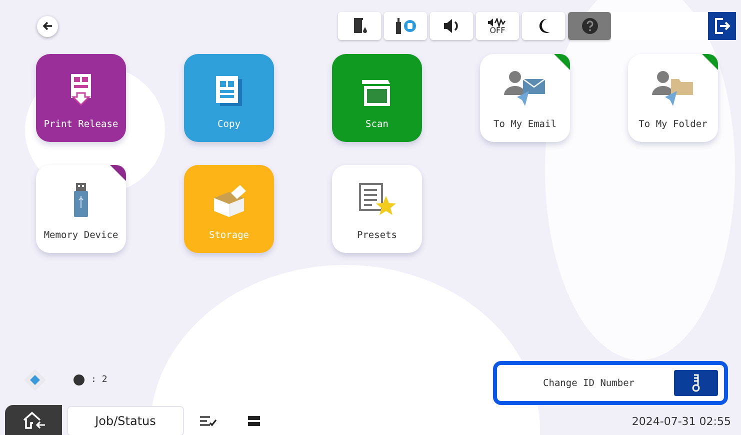 The height and width of the screenshot is (435, 741). What do you see at coordinates (497, 26) in the screenshot?
I see `status-button: OFF` at bounding box center [497, 26].